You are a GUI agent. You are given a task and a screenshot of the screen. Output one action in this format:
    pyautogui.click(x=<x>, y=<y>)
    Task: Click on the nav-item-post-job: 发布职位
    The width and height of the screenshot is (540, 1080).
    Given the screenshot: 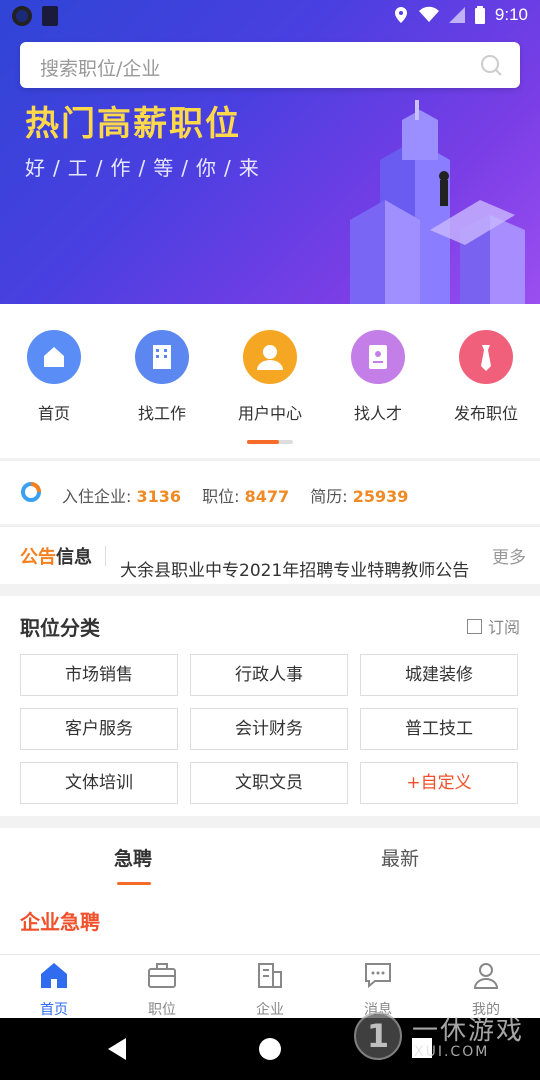 What is the action you would take?
    pyautogui.click(x=486, y=377)
    